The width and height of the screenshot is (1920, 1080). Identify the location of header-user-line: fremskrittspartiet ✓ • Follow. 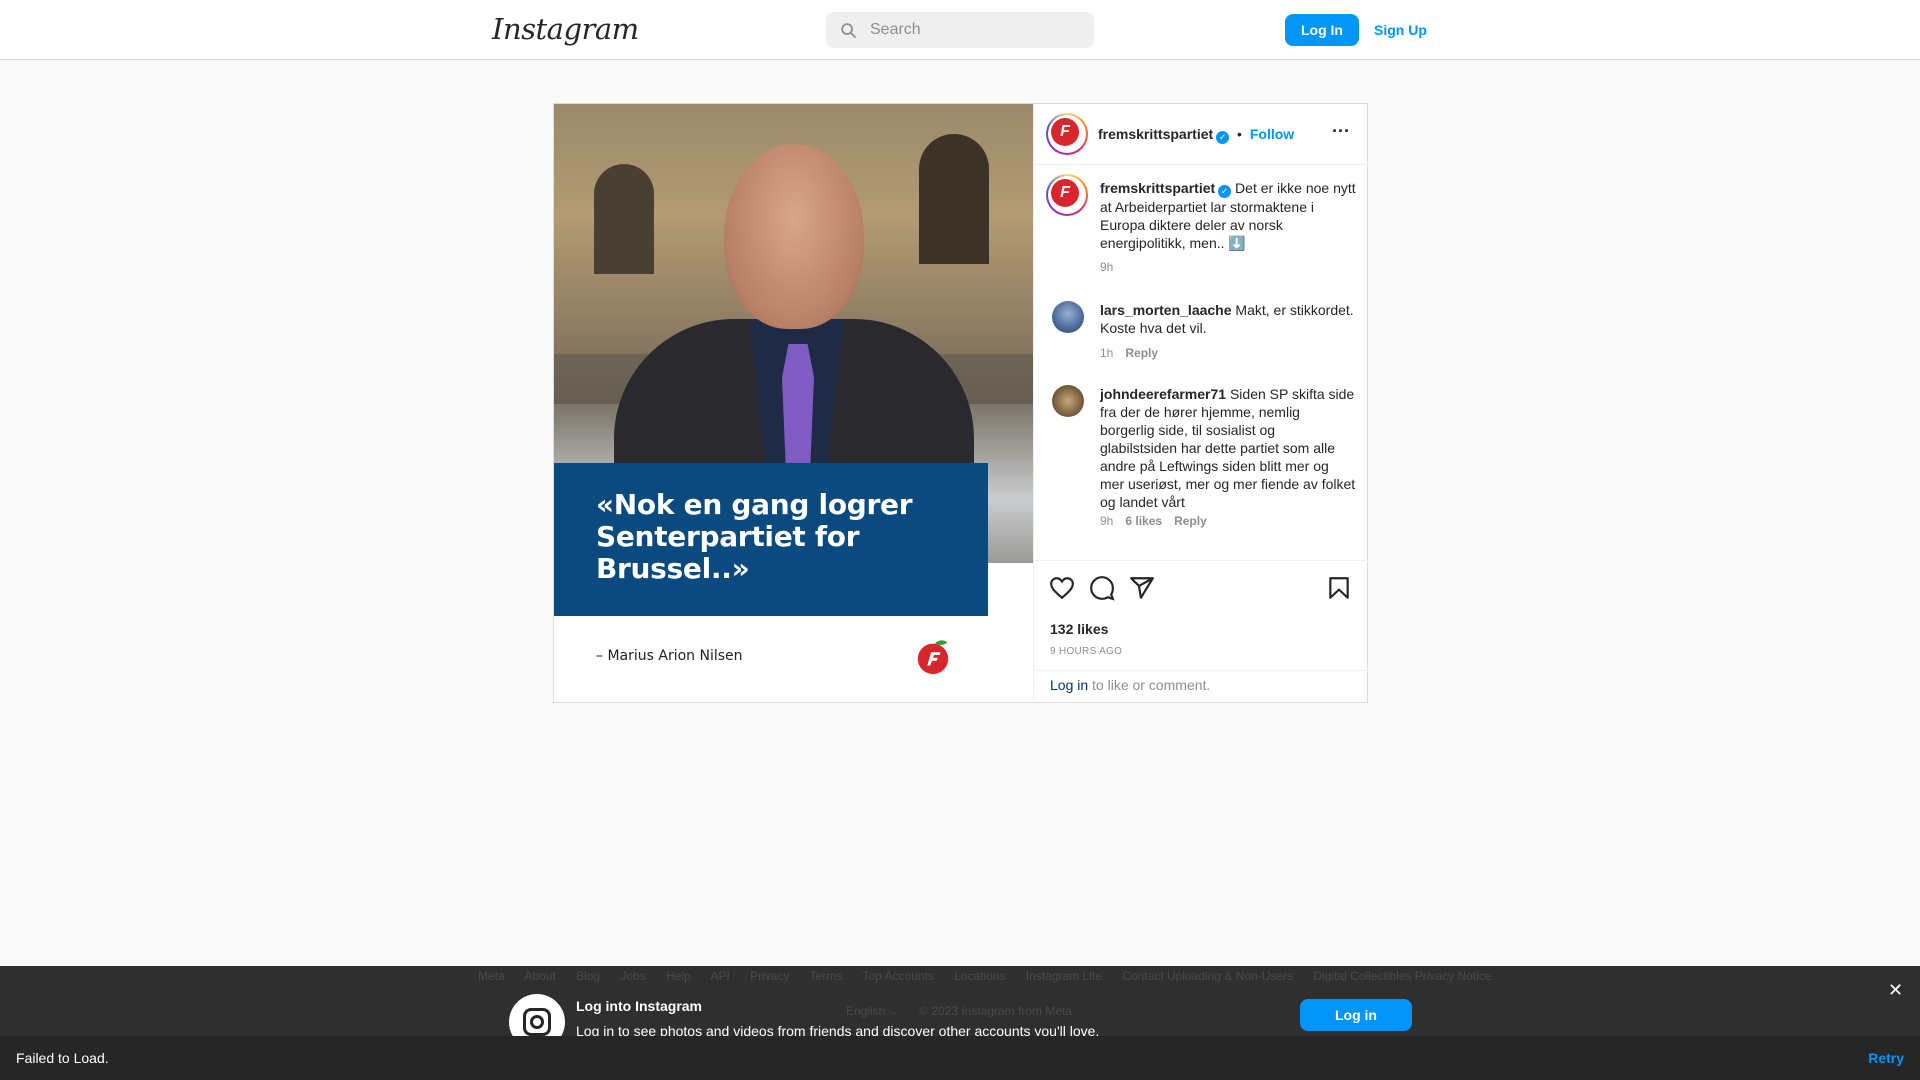
(1196, 135).